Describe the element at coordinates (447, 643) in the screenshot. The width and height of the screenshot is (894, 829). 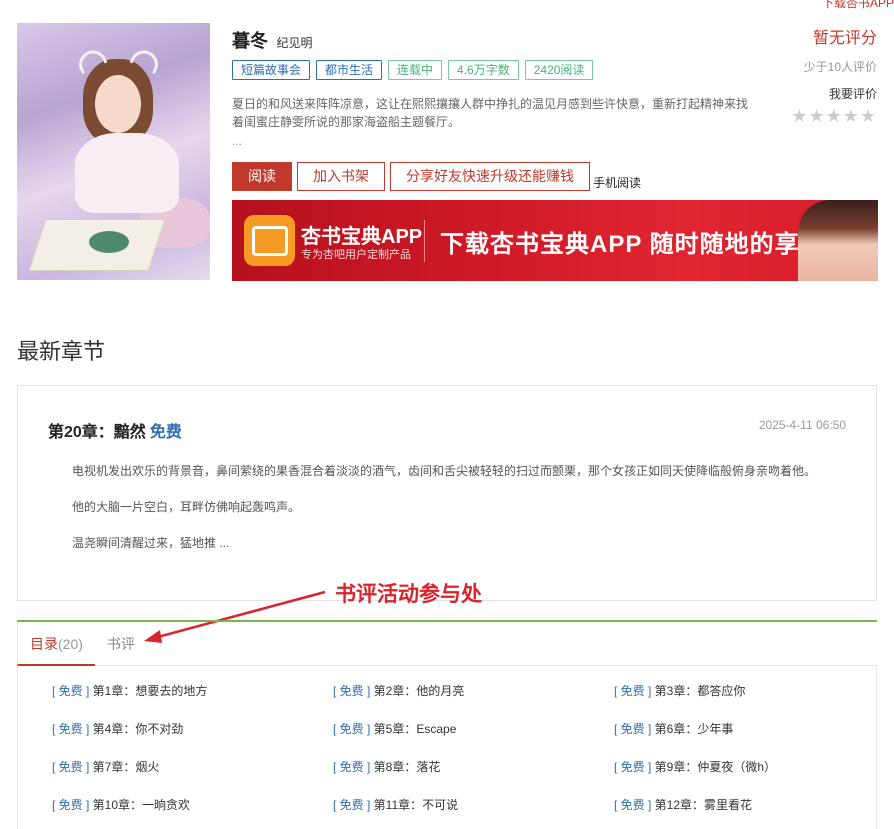
I see `content-tabs: 目录(20) 书评` at that location.